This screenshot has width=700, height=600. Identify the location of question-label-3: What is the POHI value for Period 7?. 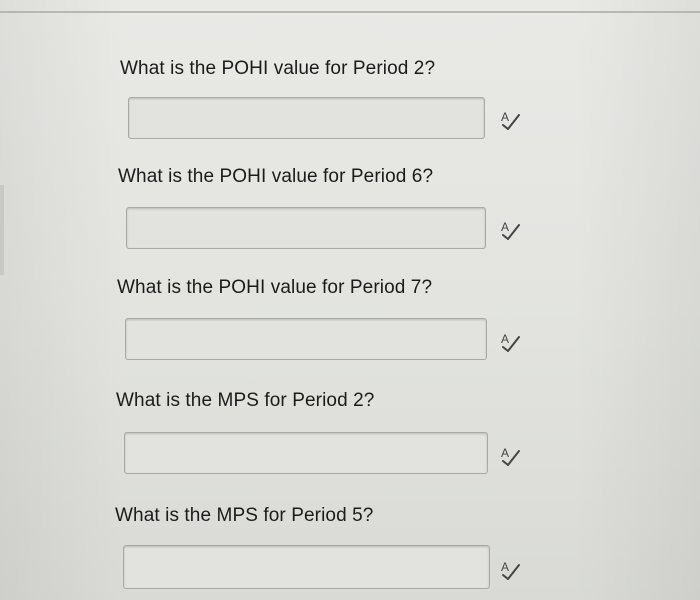
(275, 287).